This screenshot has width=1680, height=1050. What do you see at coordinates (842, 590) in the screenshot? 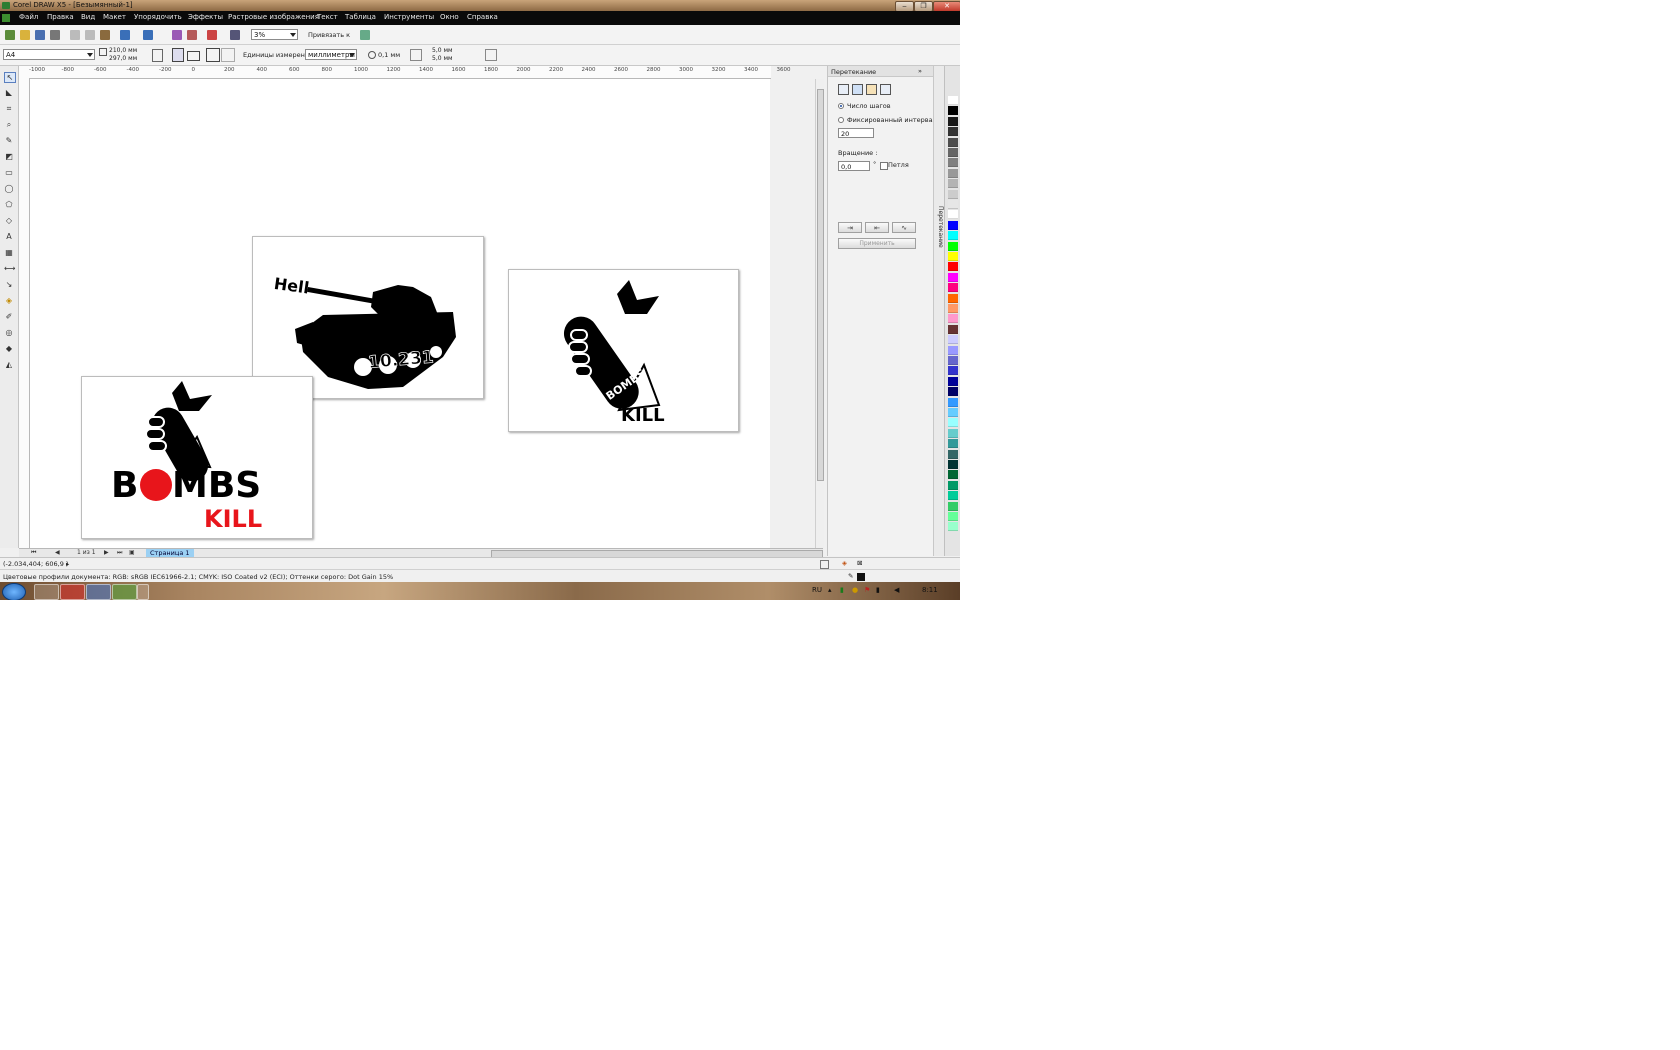
I see `network-icon: ▮` at bounding box center [842, 590].